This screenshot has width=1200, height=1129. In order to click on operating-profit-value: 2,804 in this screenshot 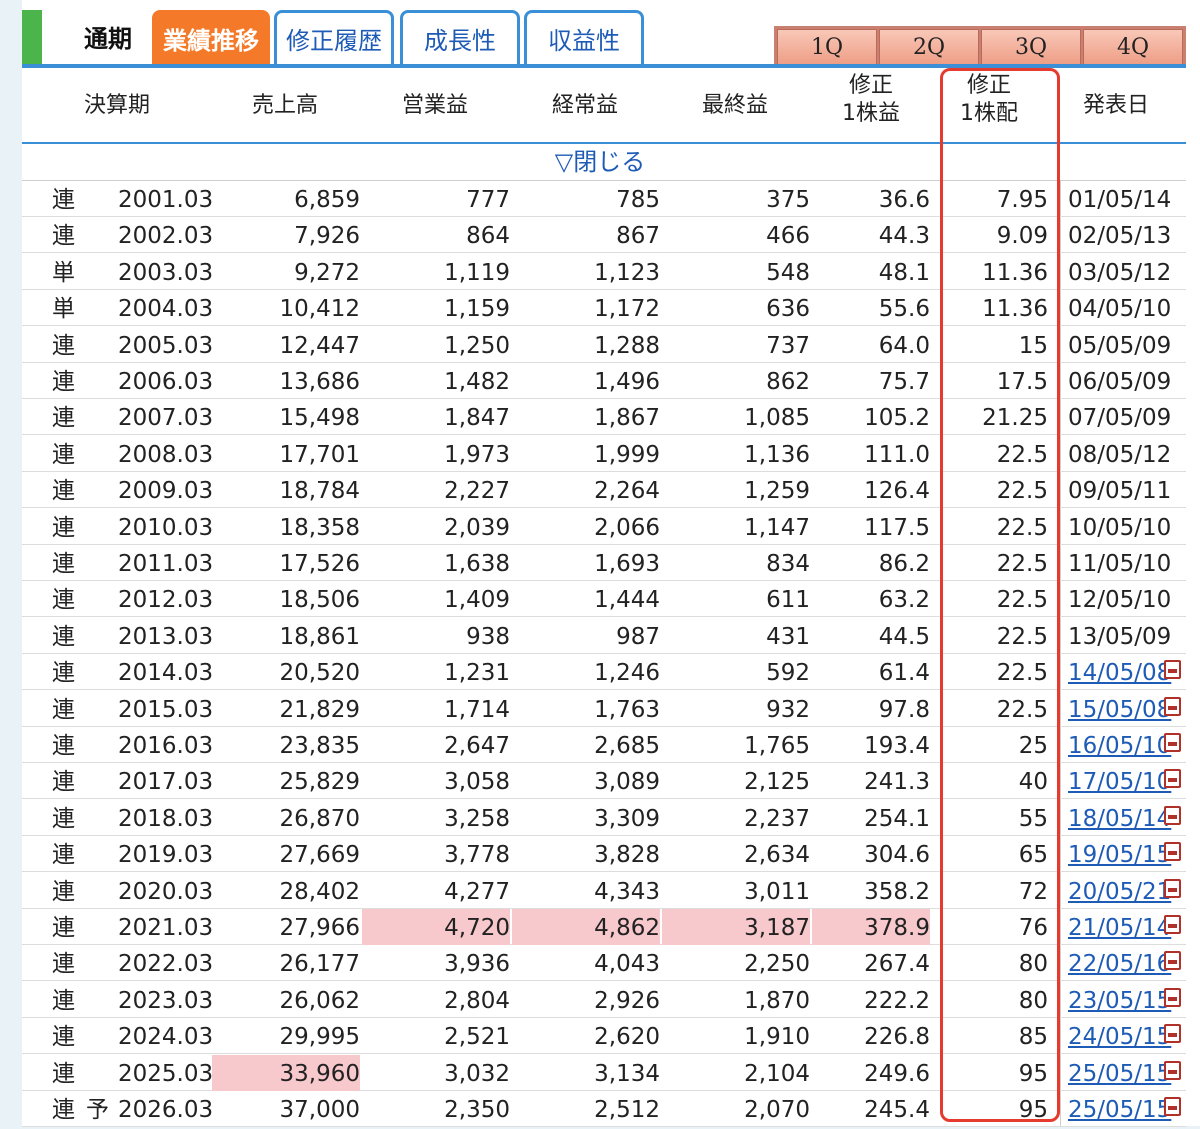, I will do `click(477, 1000)`.